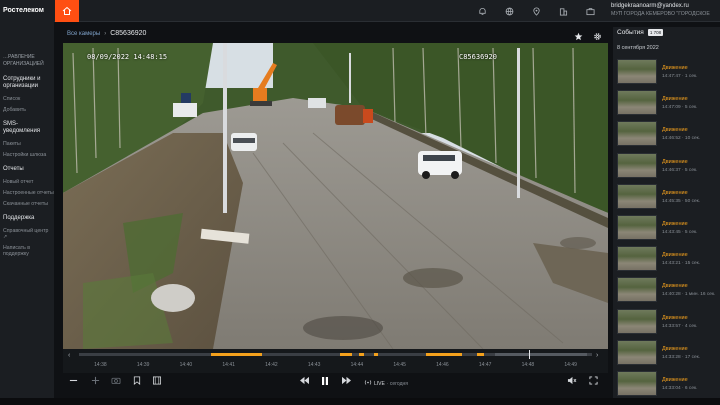 Image resolution: width=720 pixels, height=405 pixels. Describe the element at coordinates (563, 11) in the screenshot. I see `buildings-icon` at that location.